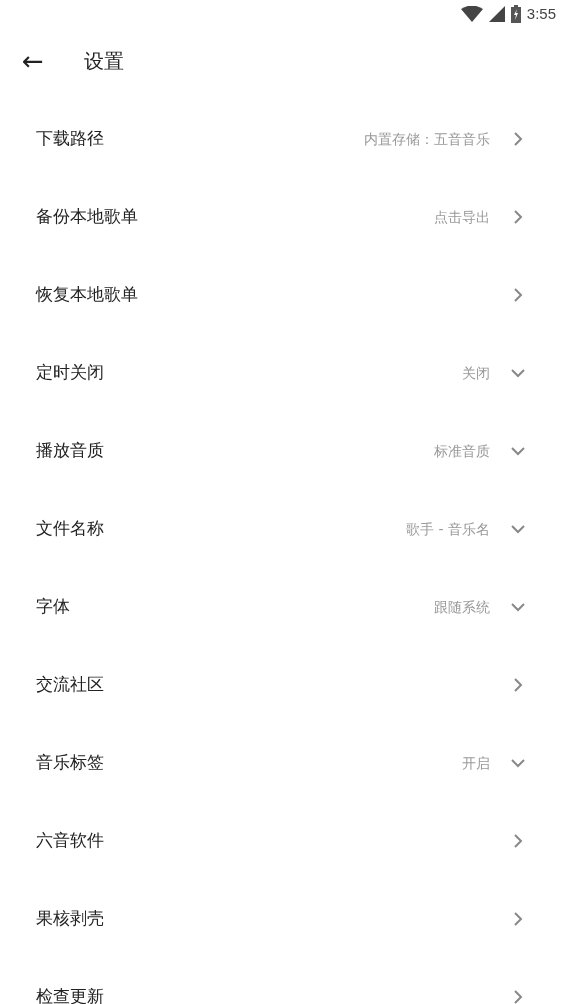 The width and height of the screenshot is (566, 1004). I want to click on back-button: ←, so click(33, 61).